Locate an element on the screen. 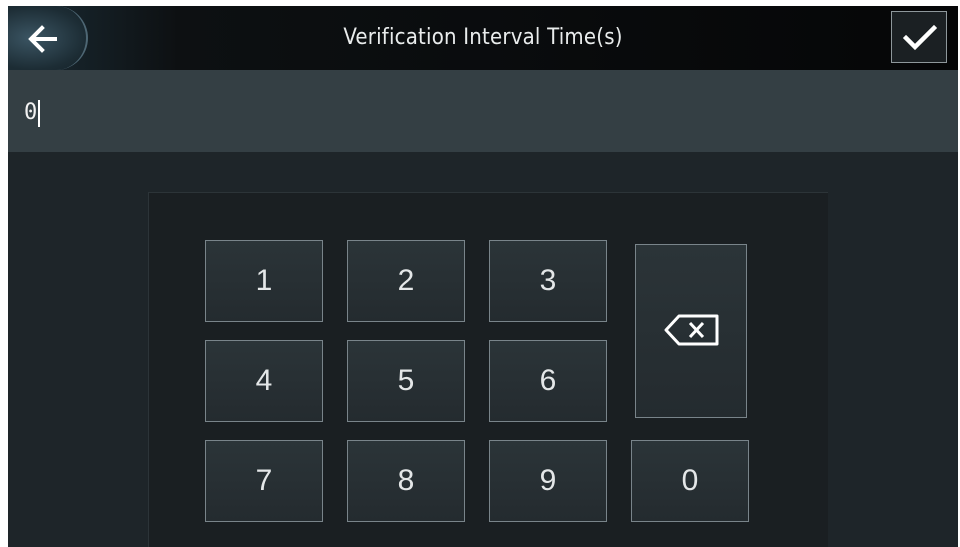 This screenshot has height=547, width=960. backspace-icon is located at coordinates (691, 330).